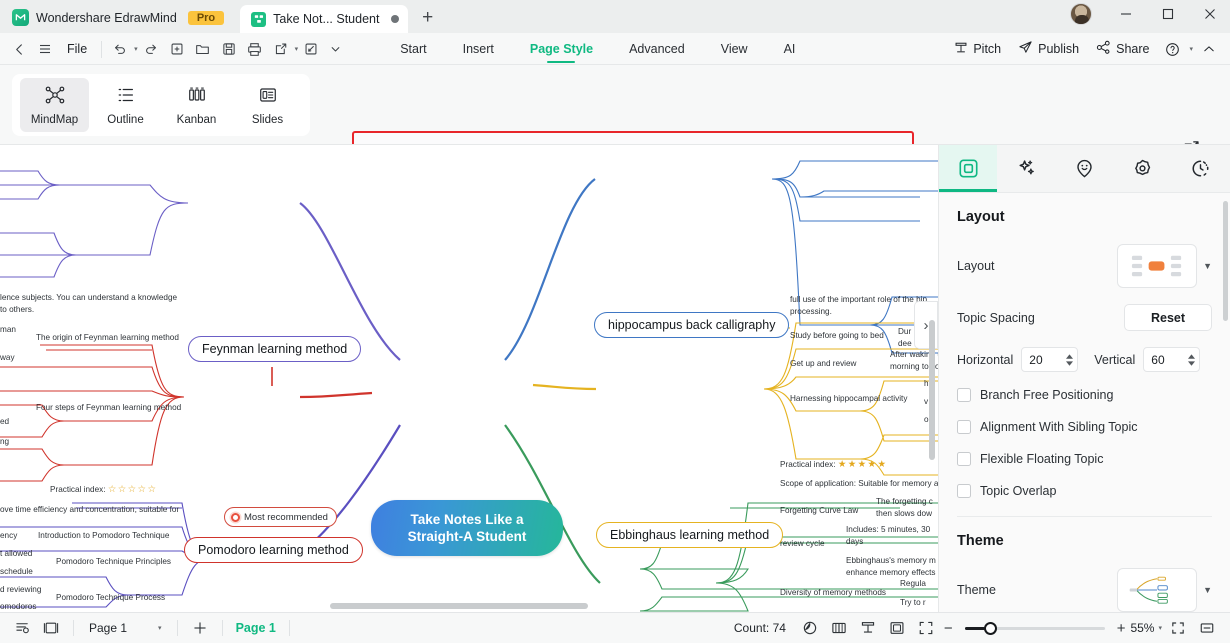  I want to click on tab-ai: AI, so click(790, 49).